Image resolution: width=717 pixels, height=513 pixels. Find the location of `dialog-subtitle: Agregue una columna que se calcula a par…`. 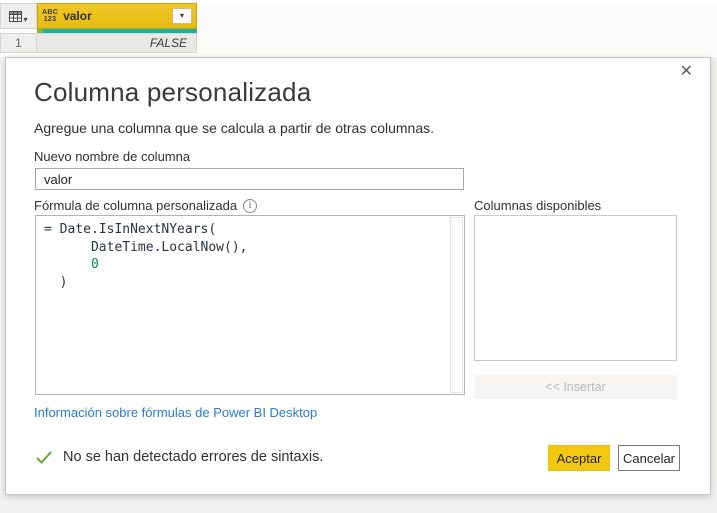

dialog-subtitle: Agregue una columna que se calcula a par… is located at coordinates (234, 128).